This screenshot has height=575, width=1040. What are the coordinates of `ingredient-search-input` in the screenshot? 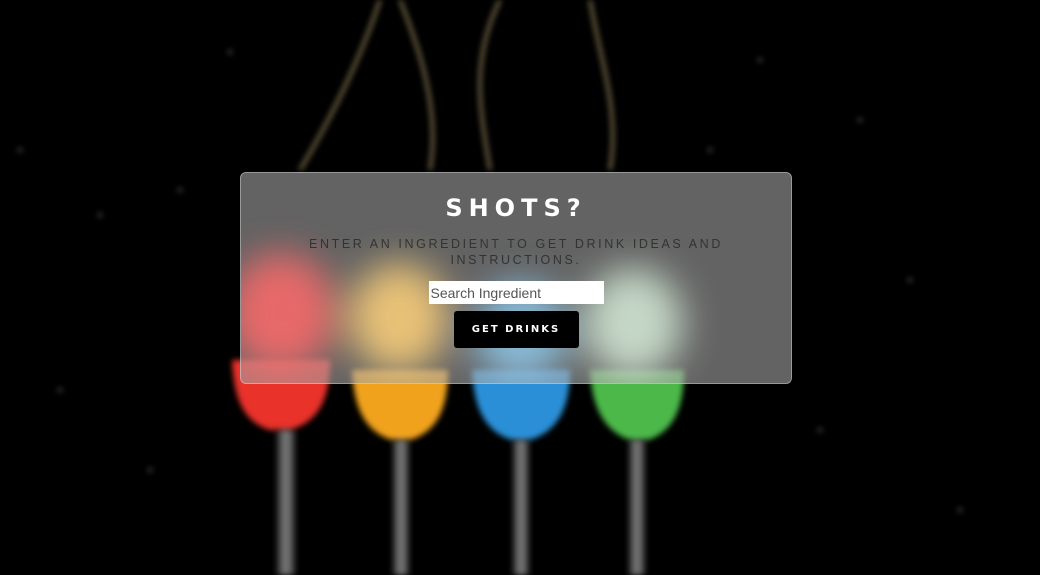 It's located at (516, 292).